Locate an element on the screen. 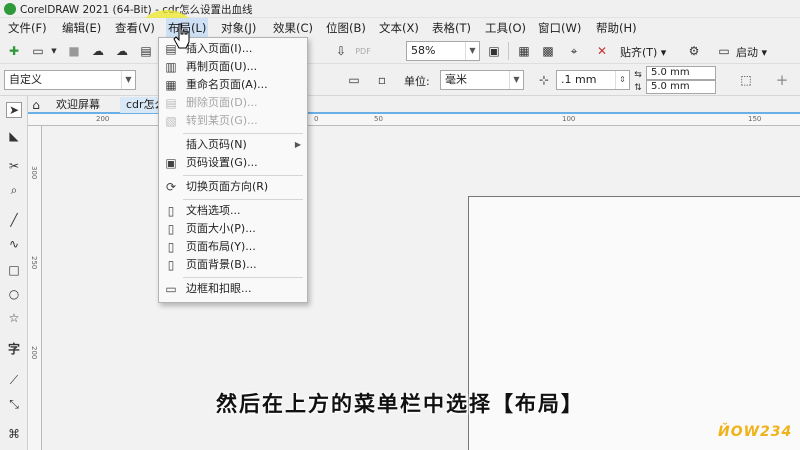  ruler-label: 50 is located at coordinates (378, 119).